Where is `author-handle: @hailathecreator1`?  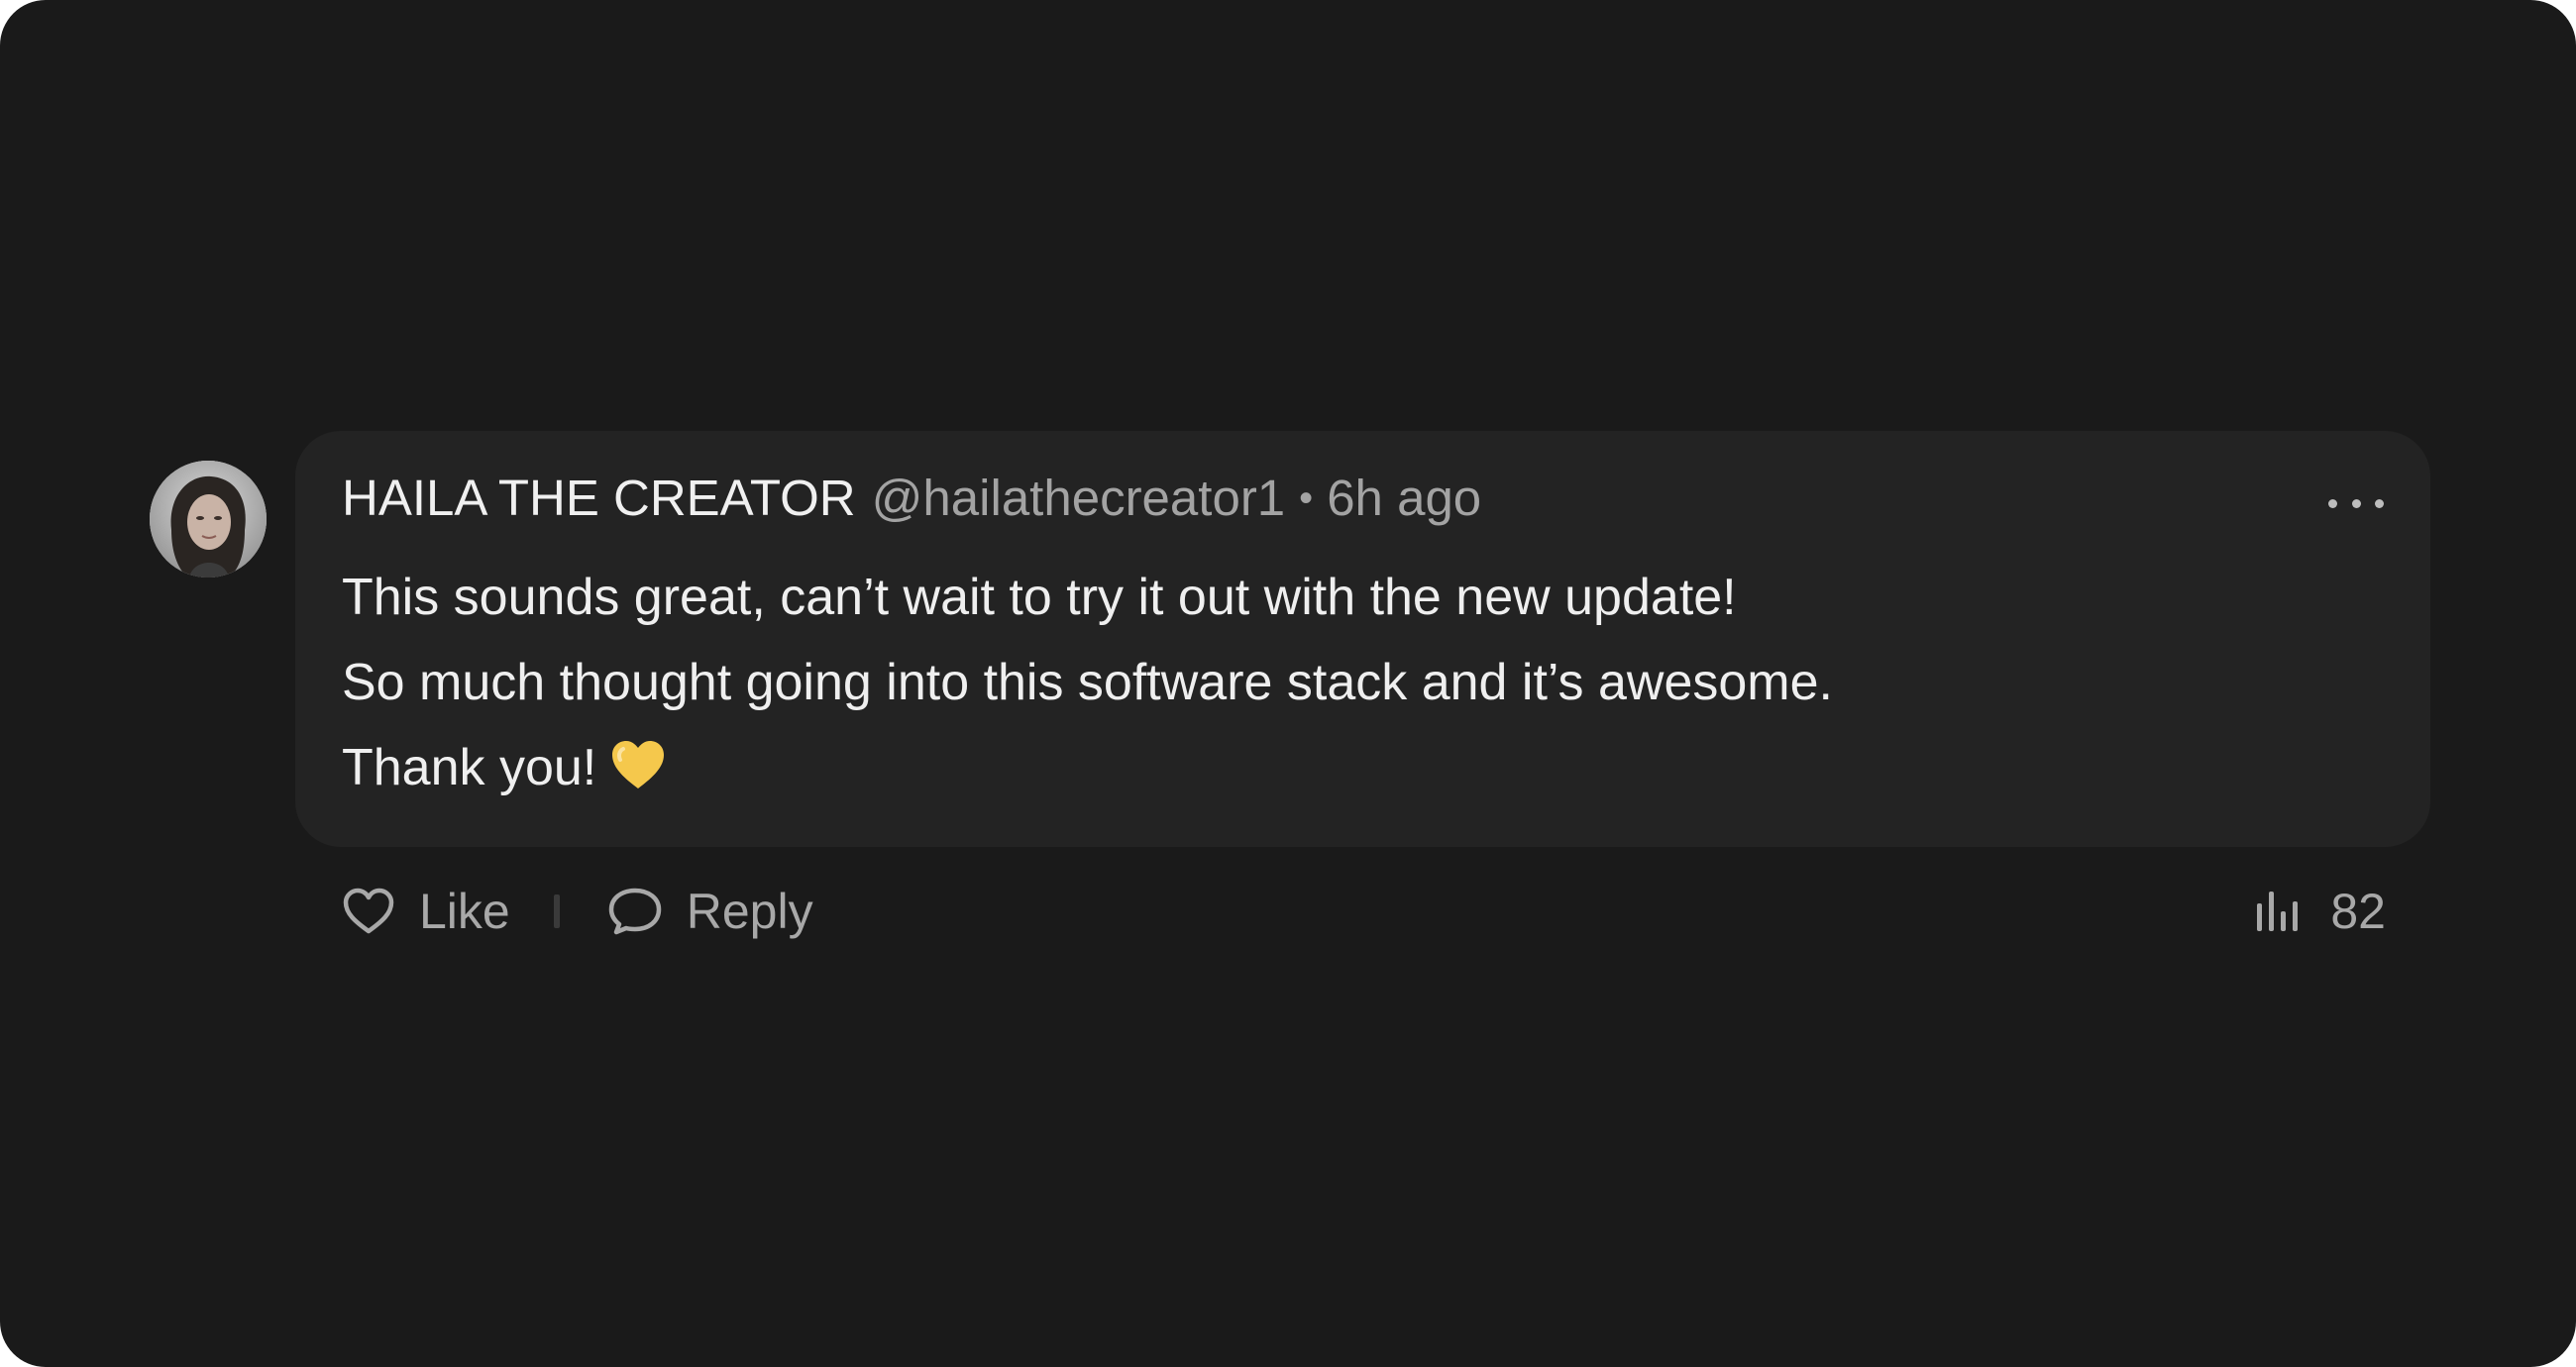 author-handle: @hailathecreator1 is located at coordinates (1079, 498).